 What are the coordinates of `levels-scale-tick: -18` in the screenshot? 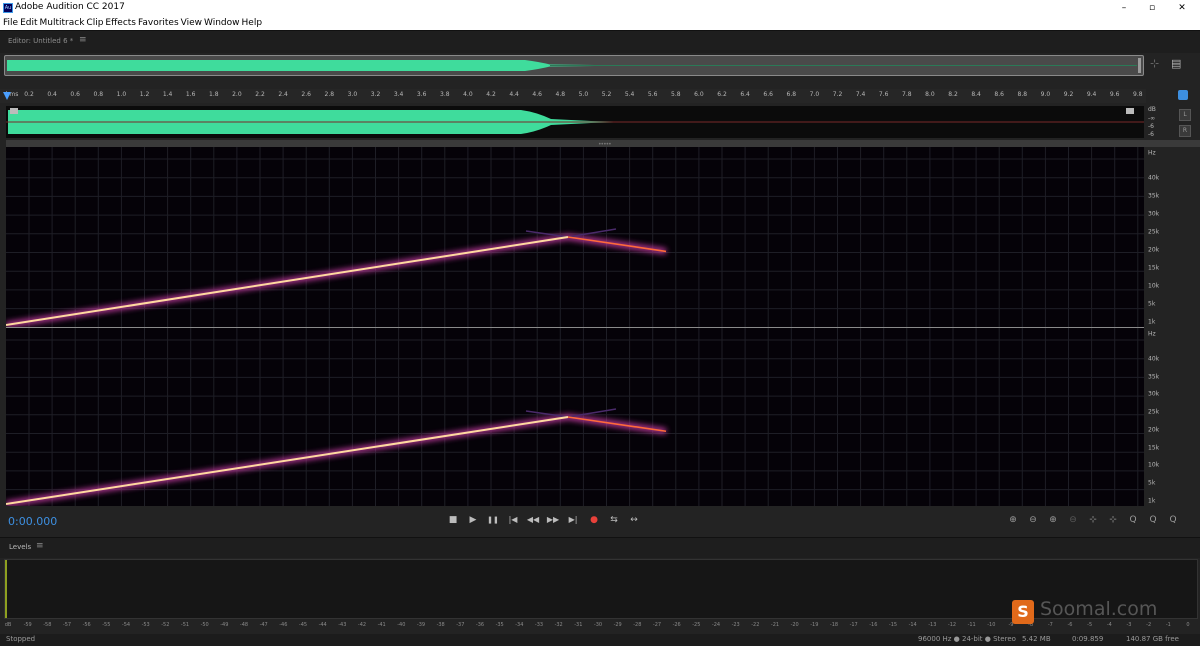 It's located at (834, 625).